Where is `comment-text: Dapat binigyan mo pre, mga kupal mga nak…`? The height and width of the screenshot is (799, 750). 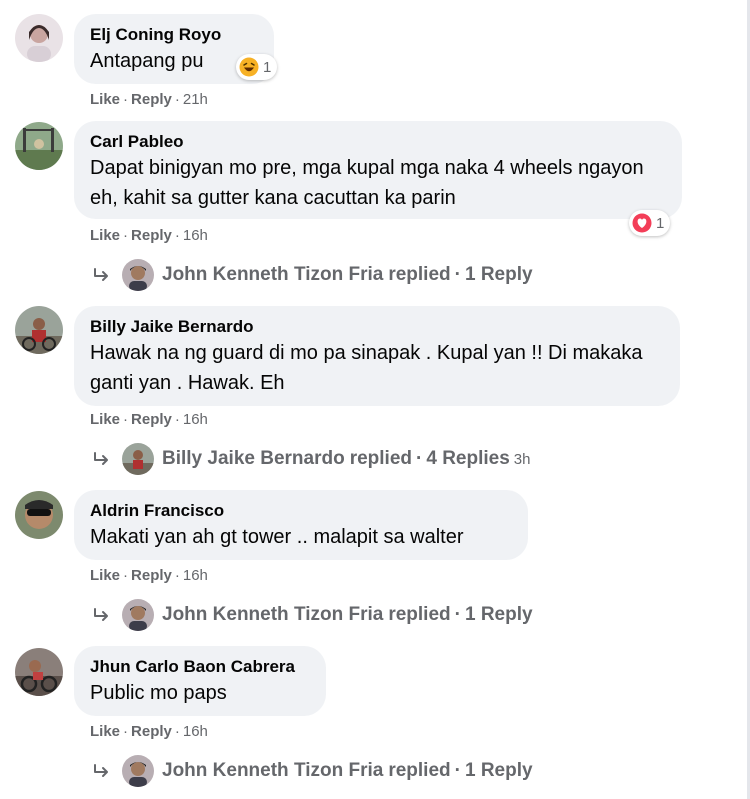
comment-text: Dapat binigyan mo pre, mga kupal mga nak… is located at coordinates (367, 183).